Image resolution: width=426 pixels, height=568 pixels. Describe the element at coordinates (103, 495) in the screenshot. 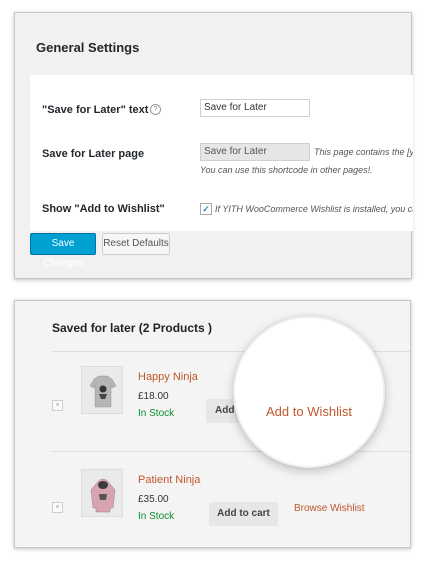

I see `hoodie-icon` at that location.